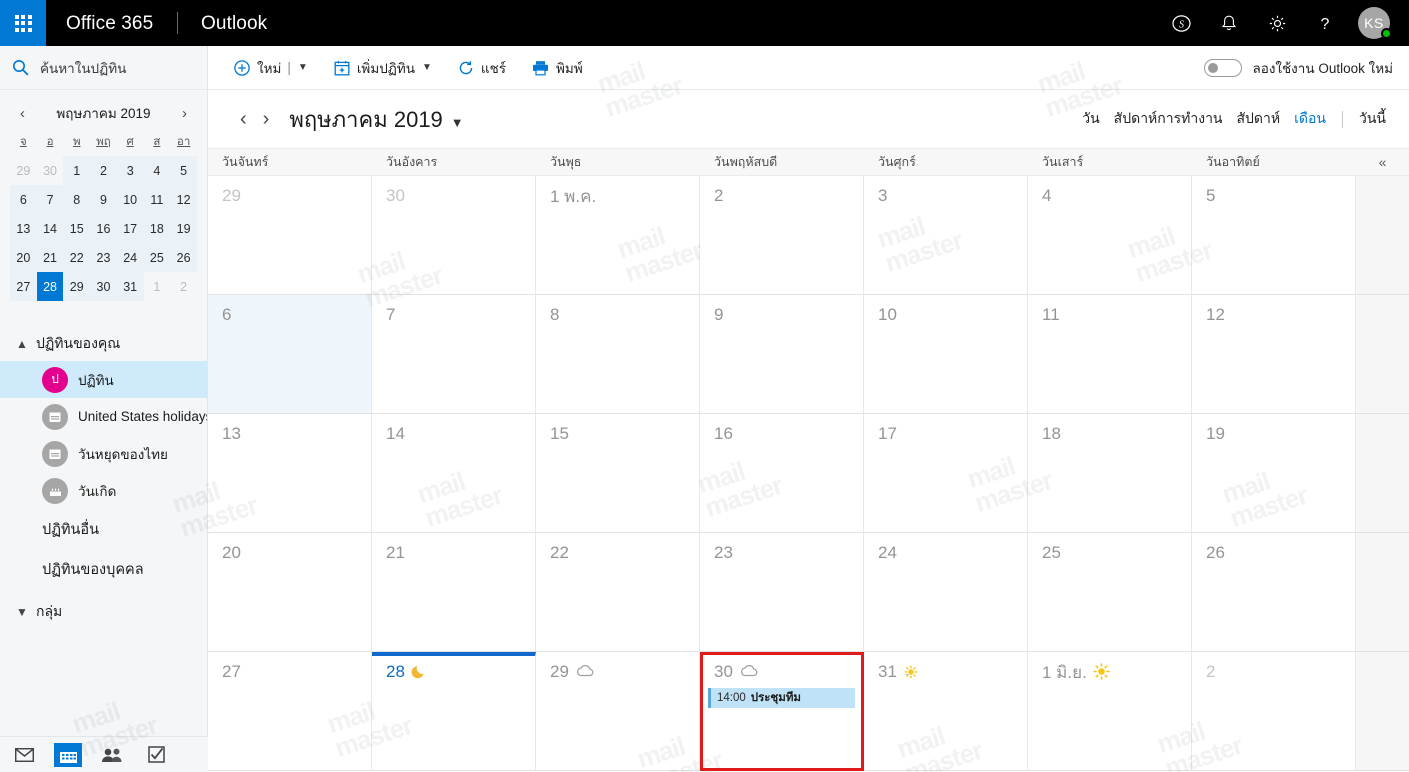  I want to click on calendar-day-cell: 26, so click(1274, 592).